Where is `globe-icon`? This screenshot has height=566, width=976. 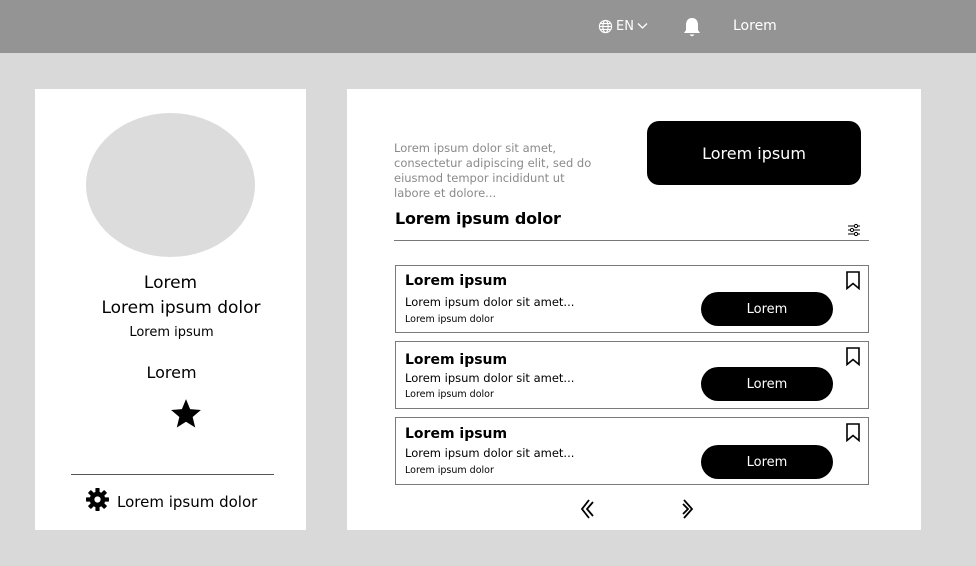
globe-icon is located at coordinates (605, 26).